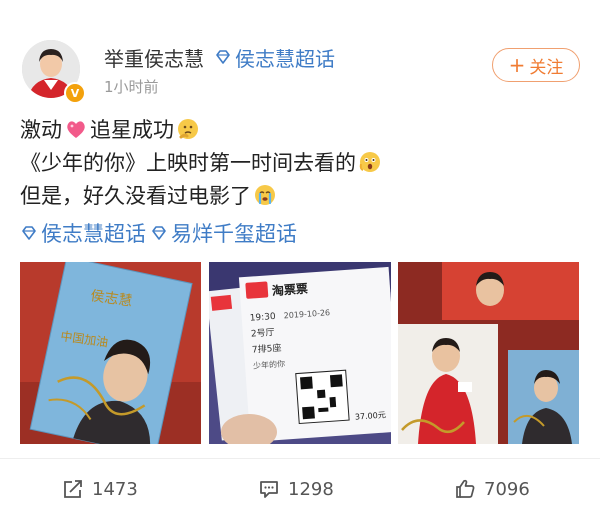 The image size is (600, 524). What do you see at coordinates (465, 488) in the screenshot?
I see `thumbs-up-icon` at bounding box center [465, 488].